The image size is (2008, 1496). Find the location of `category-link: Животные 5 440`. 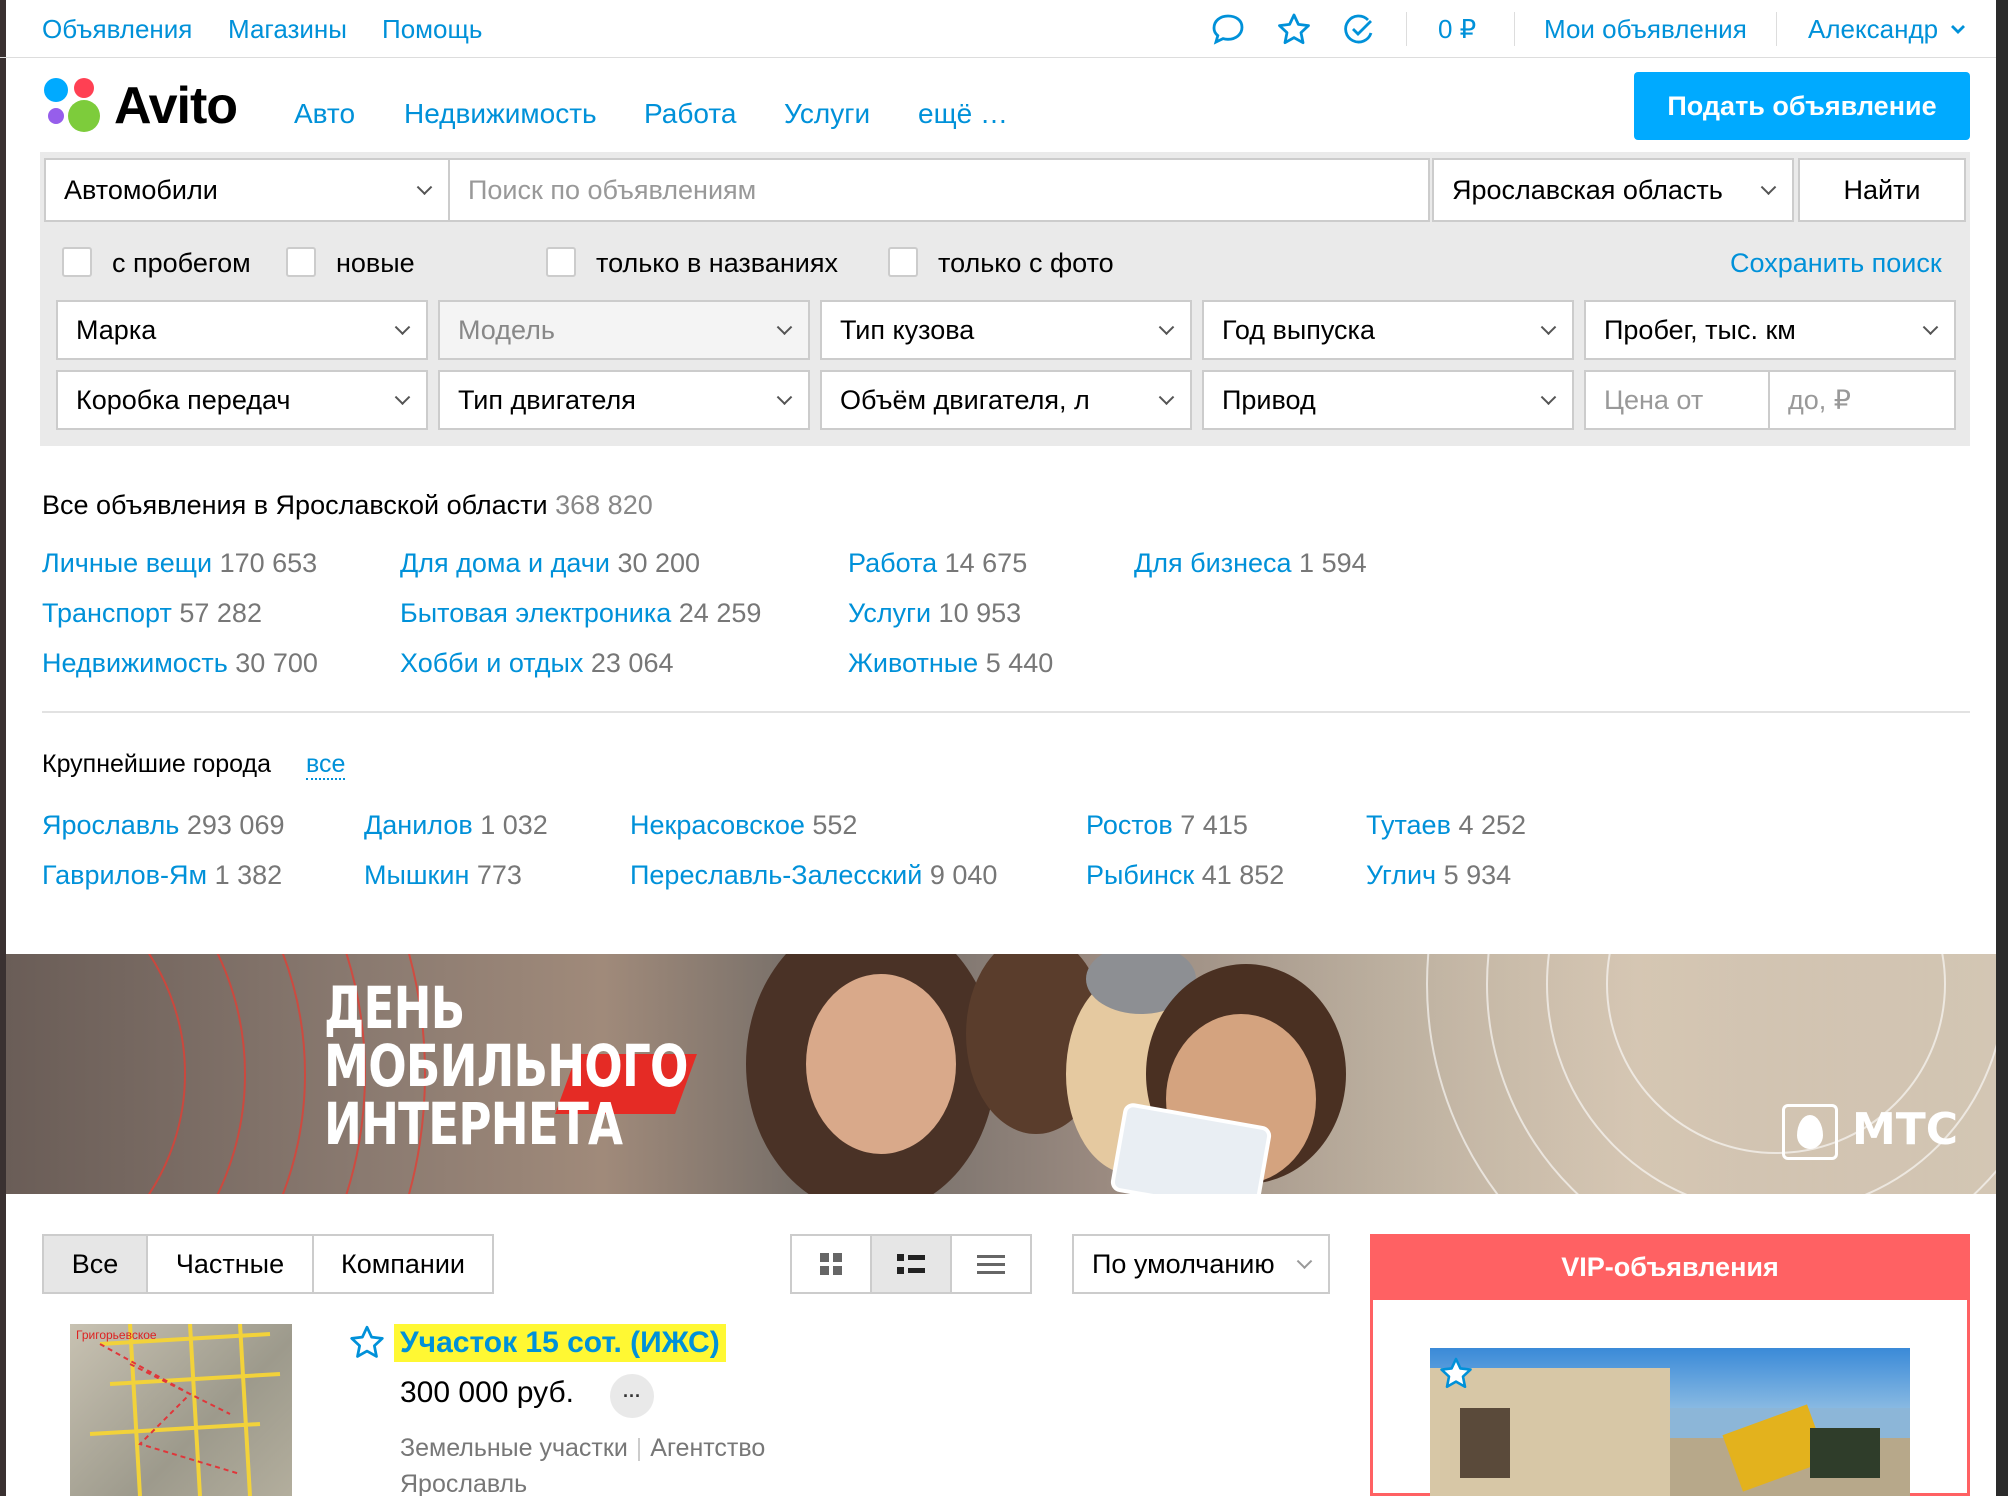

category-link: Животные 5 440 is located at coordinates (950, 663).